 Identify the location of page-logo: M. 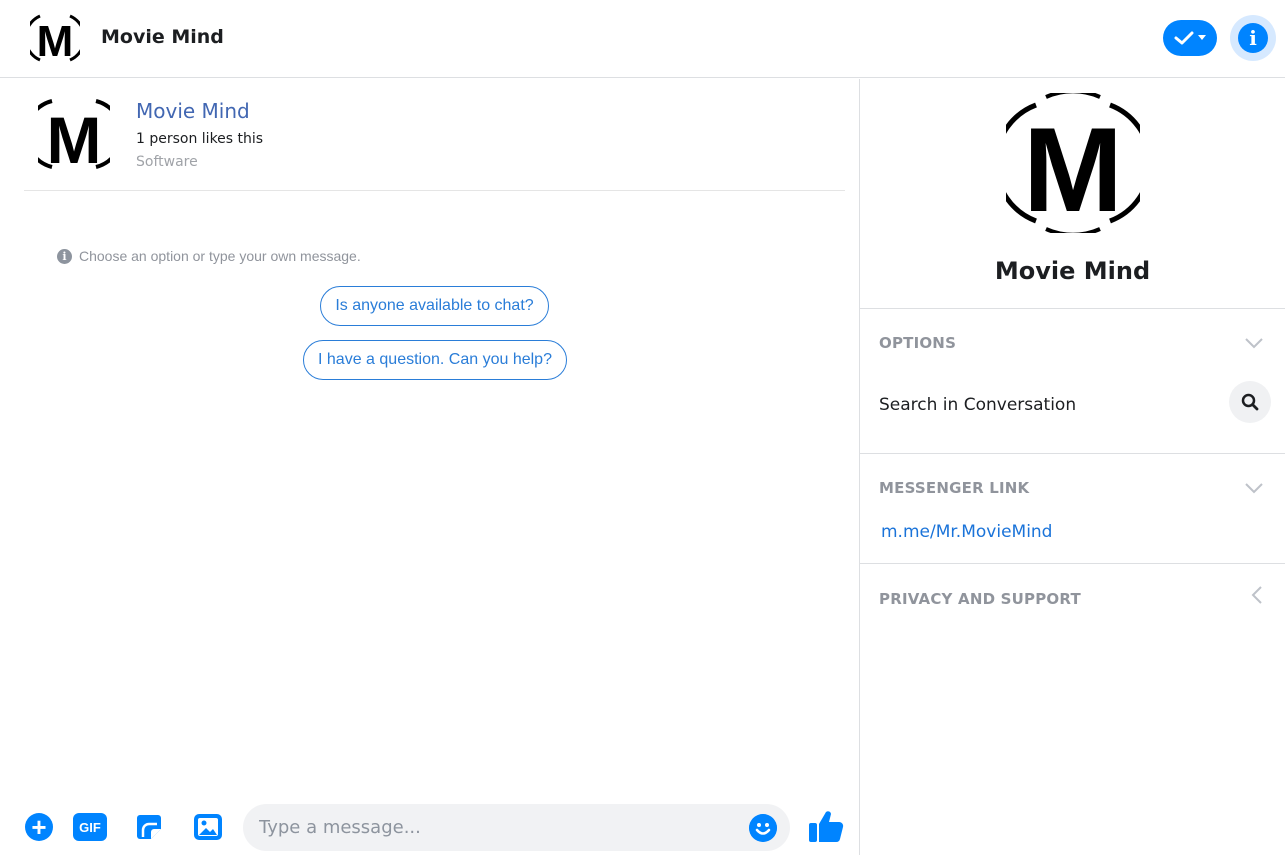
(74, 134).